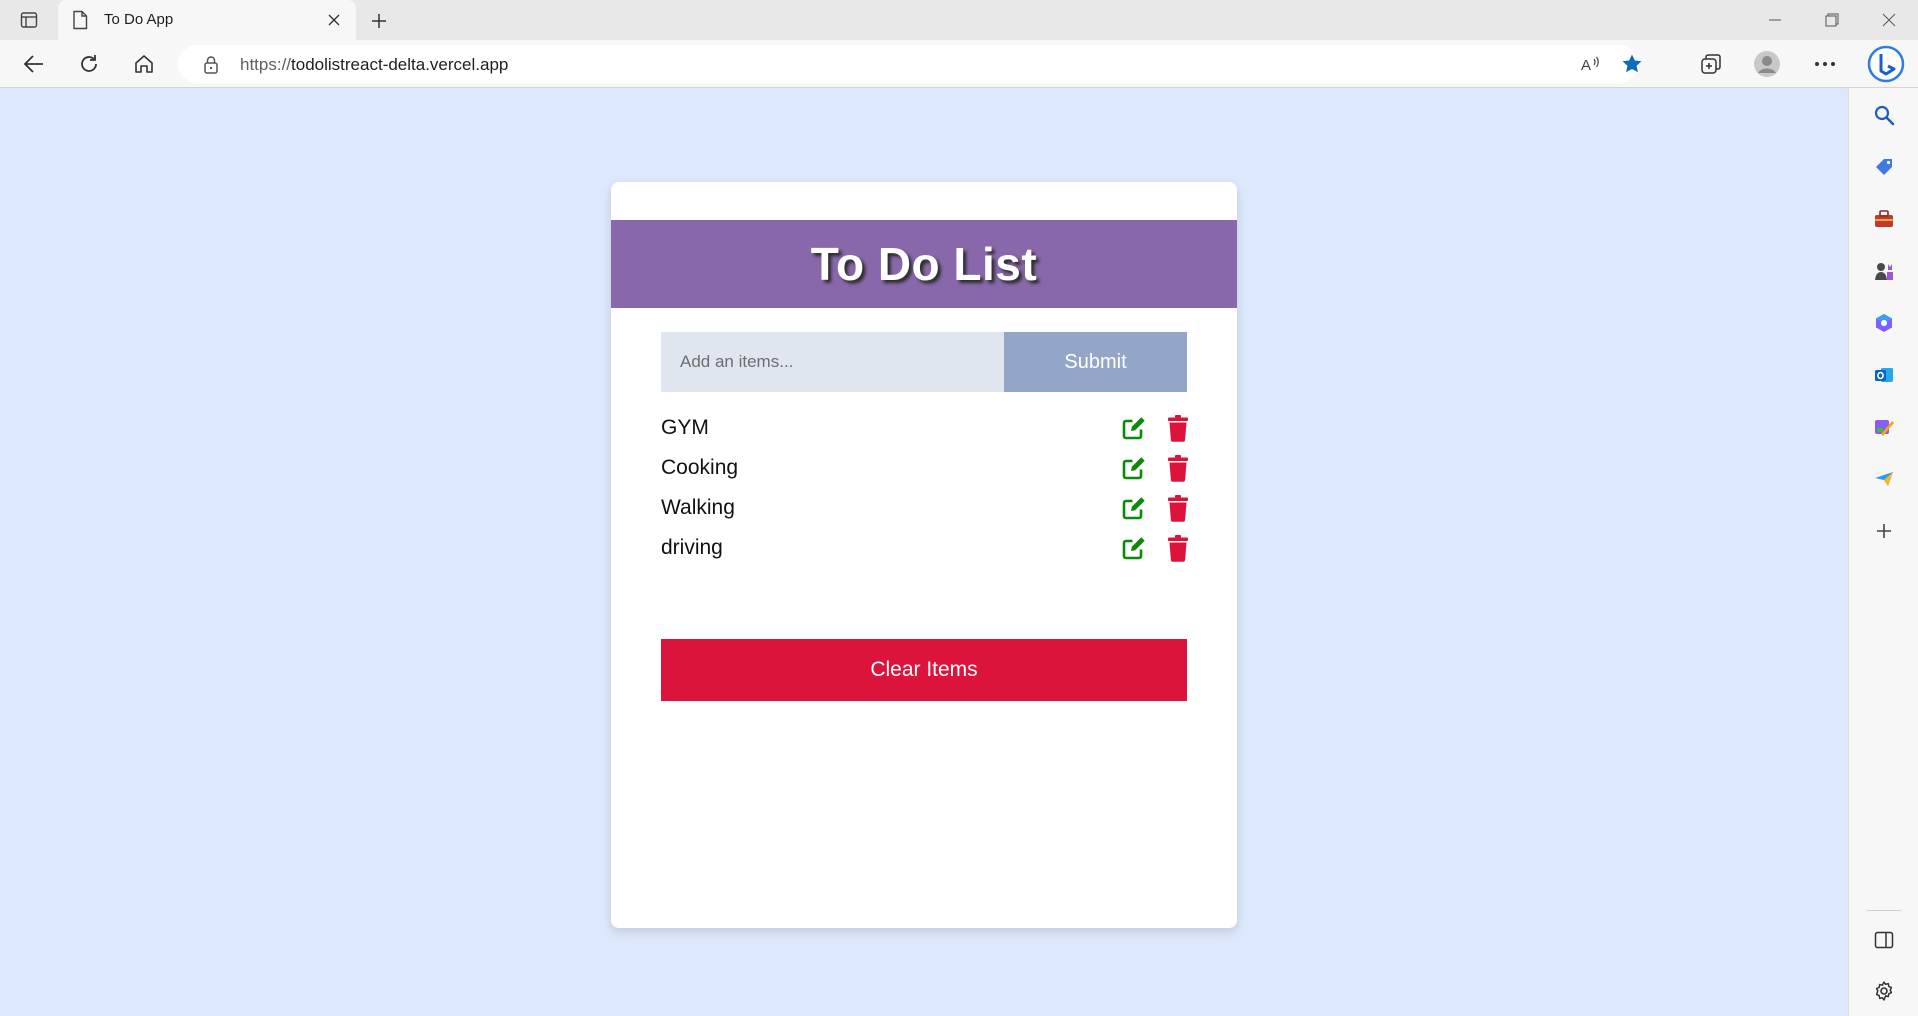 This screenshot has height=1016, width=1918. Describe the element at coordinates (924, 670) in the screenshot. I see `clear-items-button: Clear Items` at that location.